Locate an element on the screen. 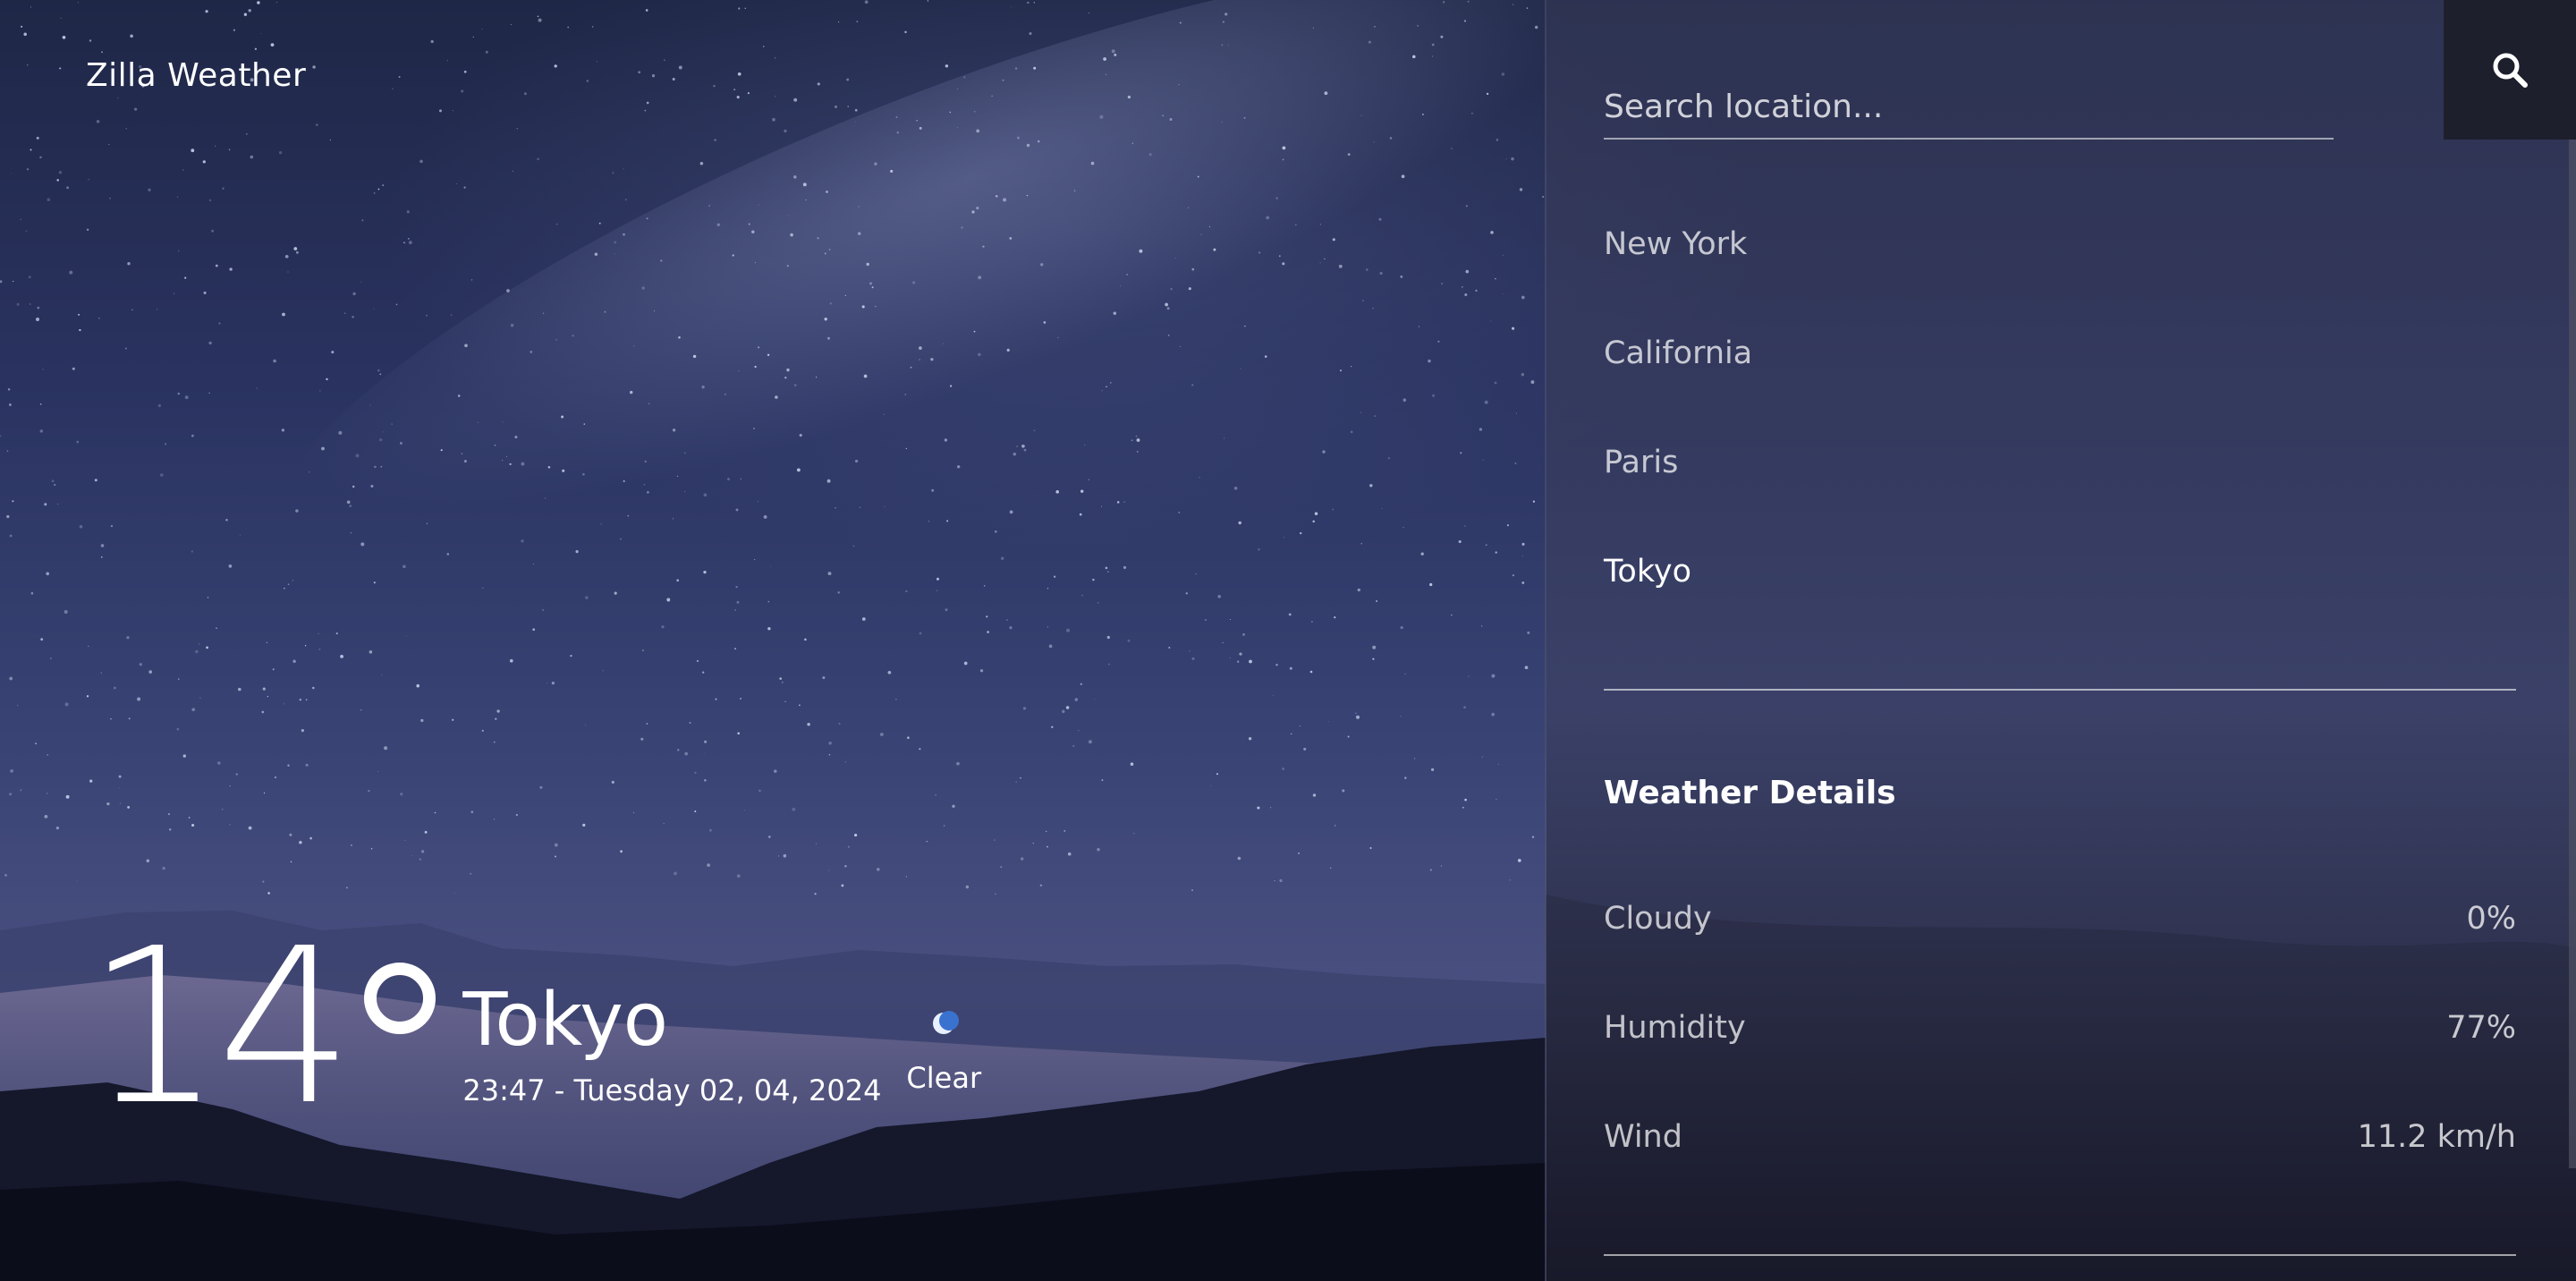 The image size is (2576, 1281). divider is located at coordinates (2060, 690).